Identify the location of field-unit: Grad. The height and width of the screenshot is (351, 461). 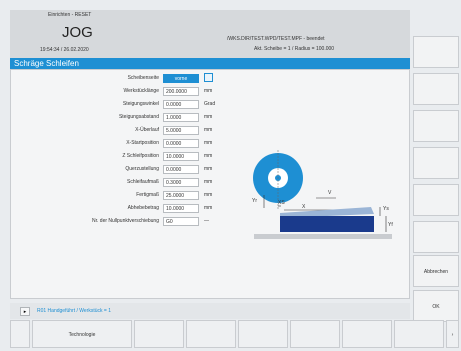
(210, 104).